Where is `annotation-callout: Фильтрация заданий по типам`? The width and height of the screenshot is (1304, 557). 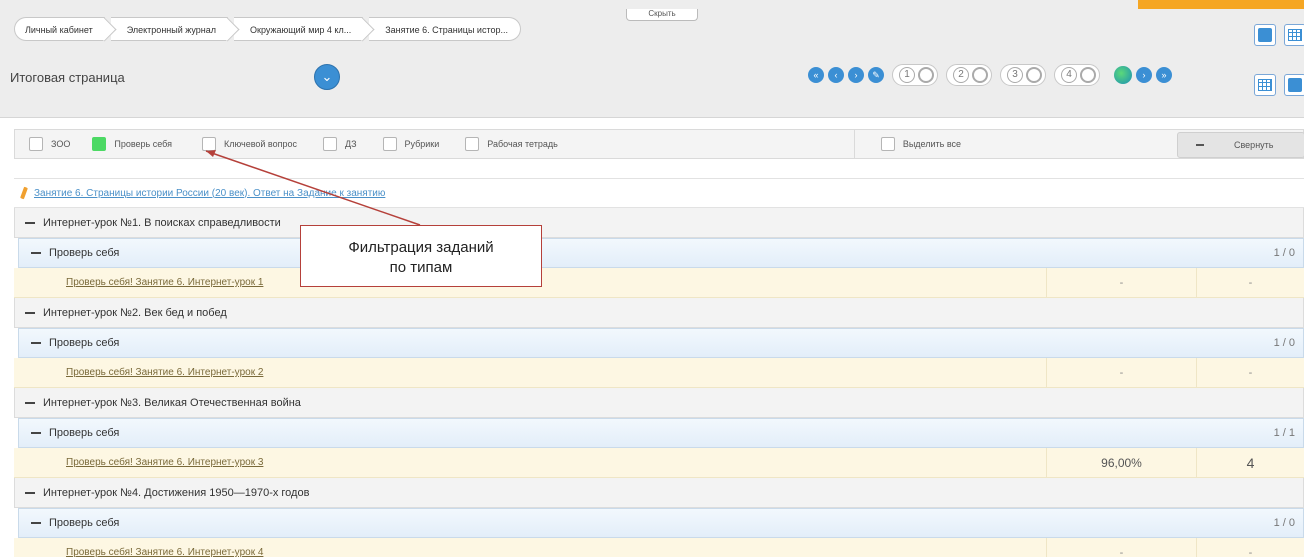
annotation-callout: Фильтрация заданий по типам is located at coordinates (421, 256).